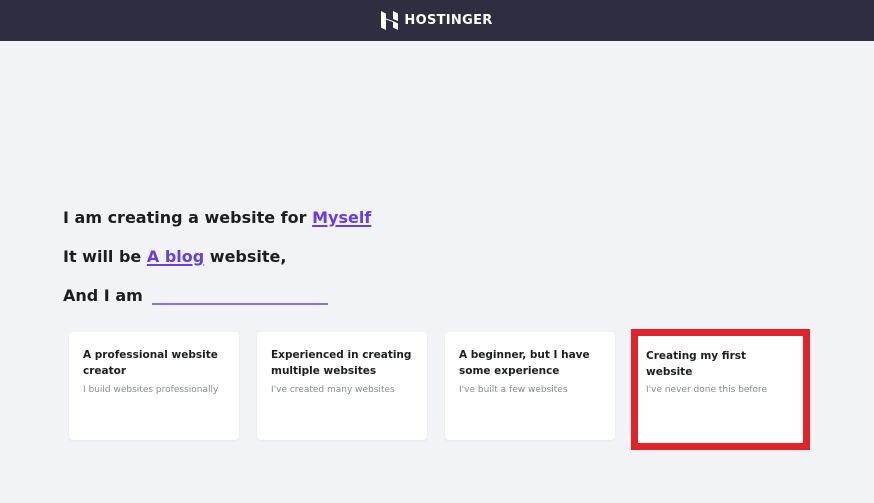 The height and width of the screenshot is (503, 874). I want to click on website-type-selector: A blog, so click(175, 256).